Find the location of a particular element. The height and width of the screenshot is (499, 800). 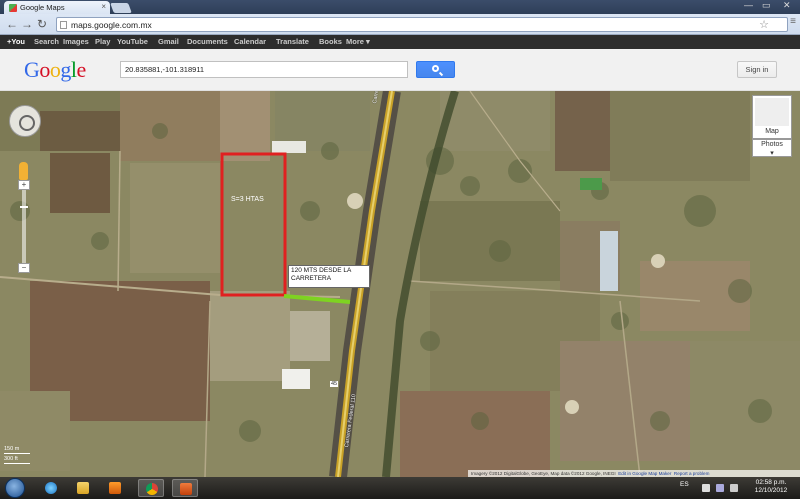

powerpoint-icon is located at coordinates (186, 489).